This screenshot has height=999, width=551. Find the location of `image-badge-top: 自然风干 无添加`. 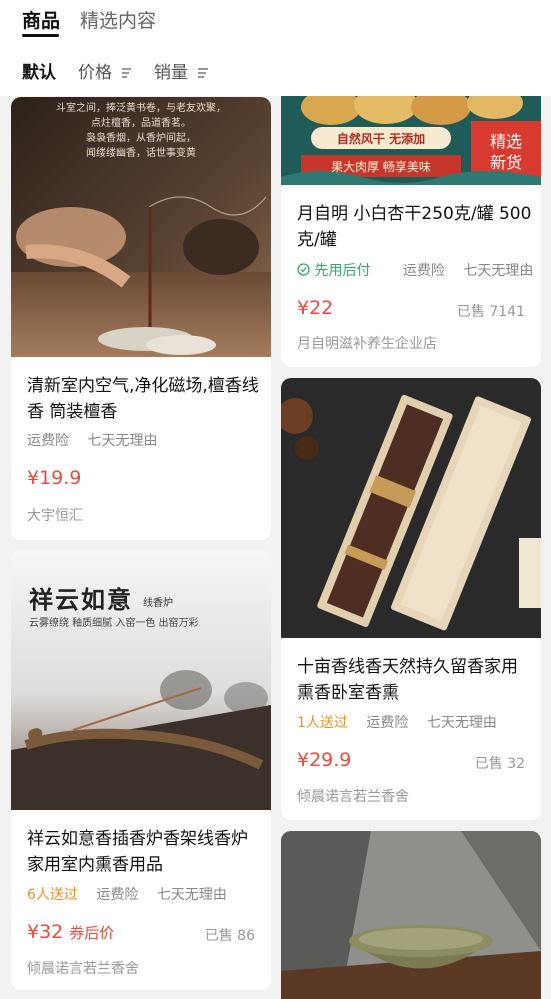

image-badge-top: 自然风干 无添加 is located at coordinates (381, 139).